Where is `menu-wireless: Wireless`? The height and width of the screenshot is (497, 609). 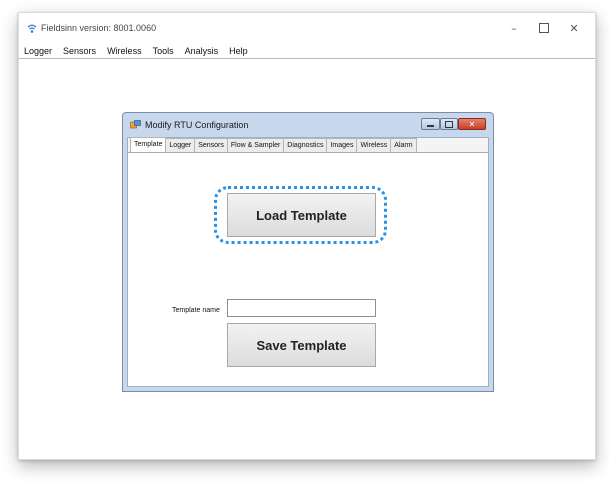
menu-wireless: Wireless is located at coordinates (124, 51).